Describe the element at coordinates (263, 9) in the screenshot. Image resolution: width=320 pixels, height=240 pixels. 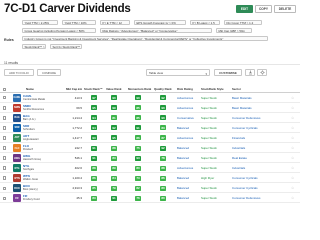
I see `copy-button: COPY` at that location.